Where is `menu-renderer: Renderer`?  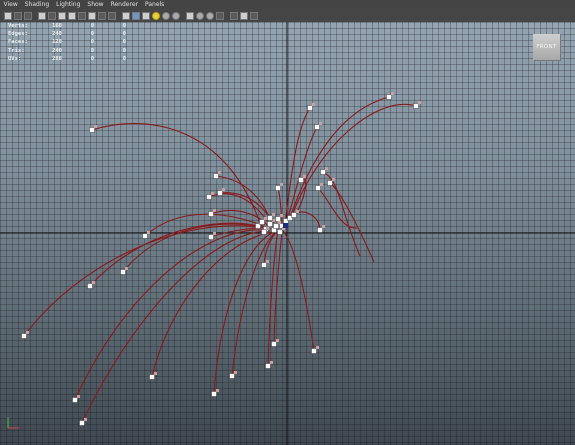
menu-renderer: Renderer is located at coordinates (124, 4).